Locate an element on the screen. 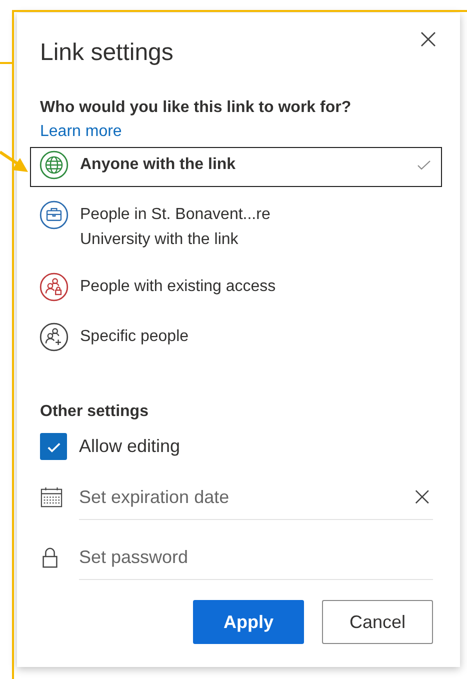 This screenshot has width=467, height=679. expiration-date-field: Set expiration date is located at coordinates (245, 497).